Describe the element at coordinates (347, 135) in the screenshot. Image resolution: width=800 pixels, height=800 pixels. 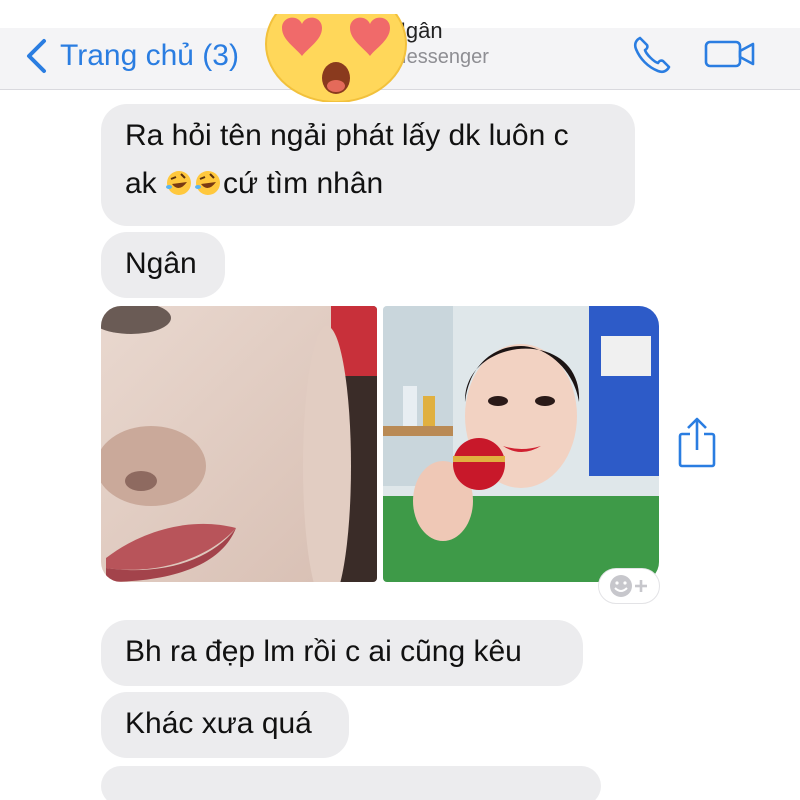
I see `message-text: Ra hỏi tên ngải phát lấy dk luôn c` at that location.